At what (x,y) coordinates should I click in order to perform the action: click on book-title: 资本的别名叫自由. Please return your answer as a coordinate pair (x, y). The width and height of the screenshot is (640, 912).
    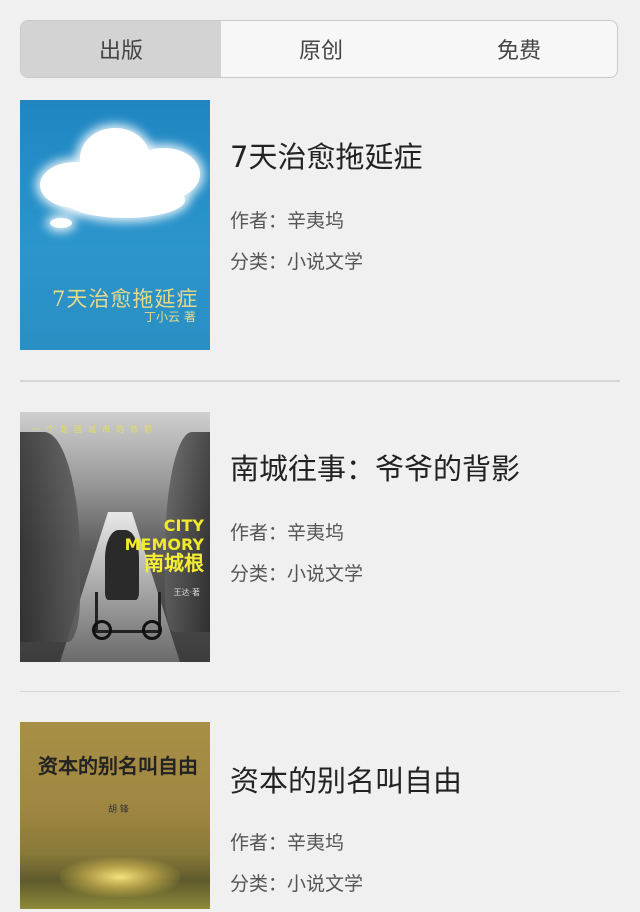
    Looking at the image, I should click on (346, 779).